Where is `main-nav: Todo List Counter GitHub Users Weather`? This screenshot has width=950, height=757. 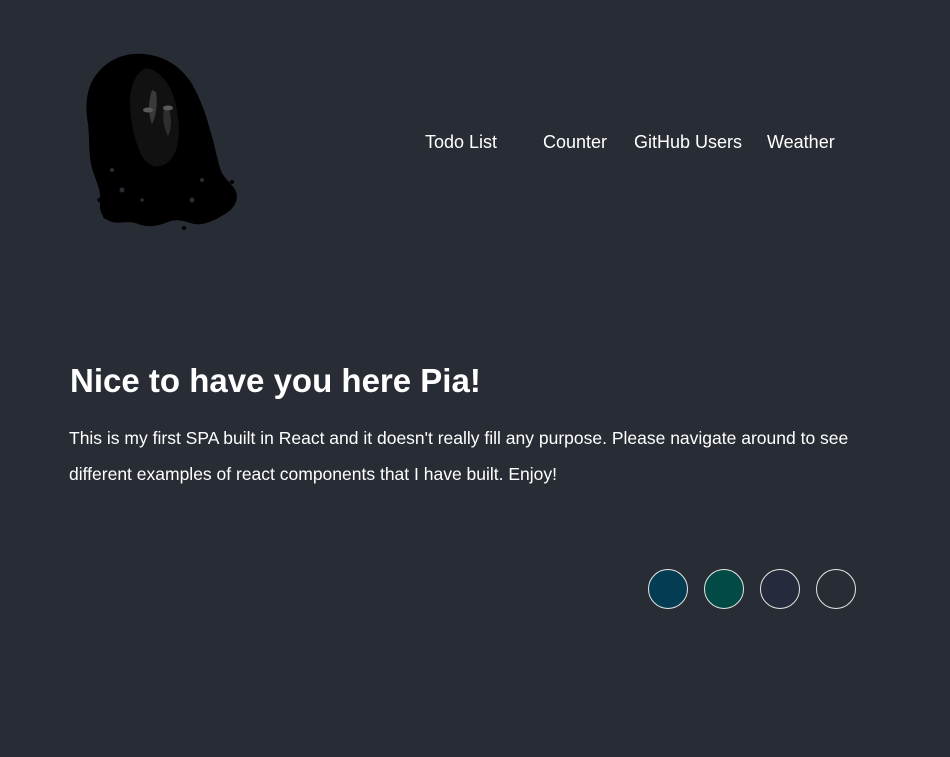
main-nav: Todo List Counter GitHub Users Weather is located at coordinates (475, 143).